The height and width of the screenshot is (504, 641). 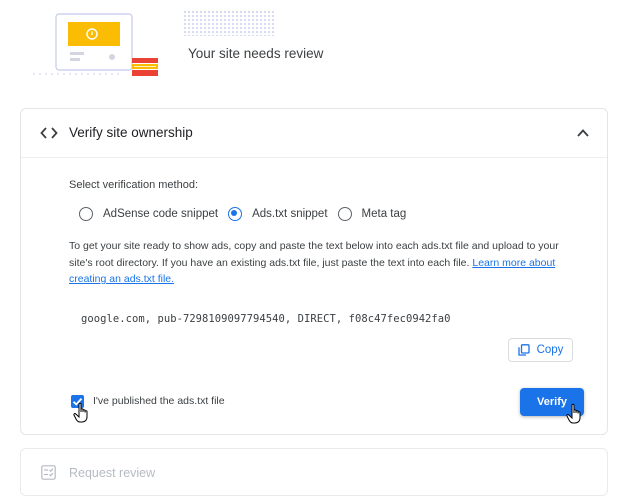 What do you see at coordinates (95, 44) in the screenshot?
I see `site-review-illustration` at bounding box center [95, 44].